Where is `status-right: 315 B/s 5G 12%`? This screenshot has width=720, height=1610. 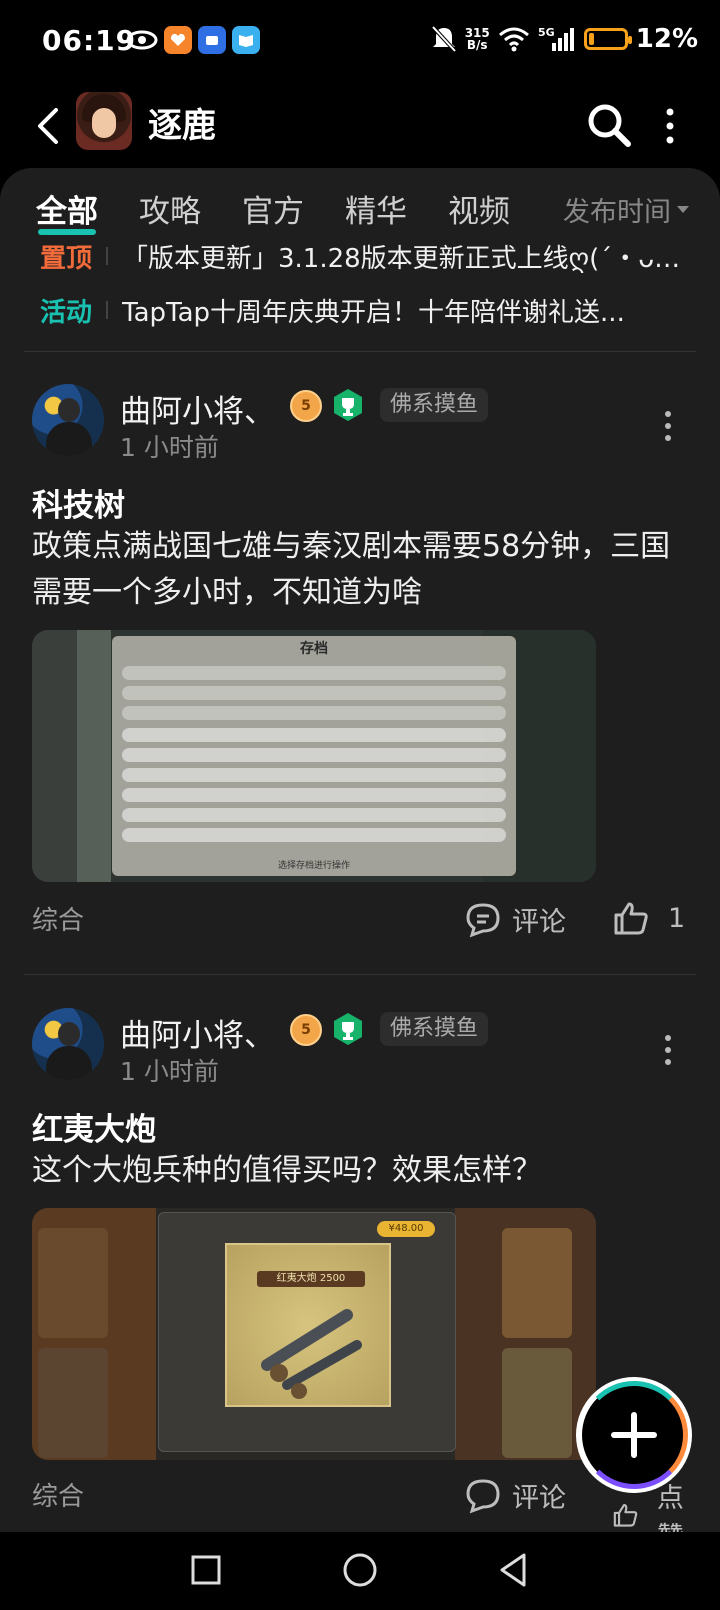 status-right: 315 B/s 5G 12% is located at coordinates (564, 39).